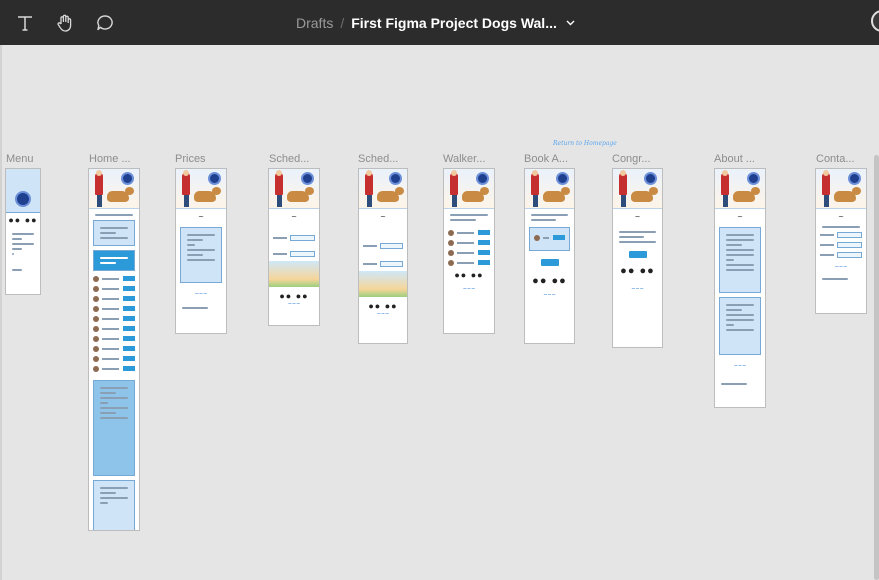 This screenshot has width=879, height=580. What do you see at coordinates (114, 260) in the screenshot?
I see `schedule-banner` at bounding box center [114, 260].